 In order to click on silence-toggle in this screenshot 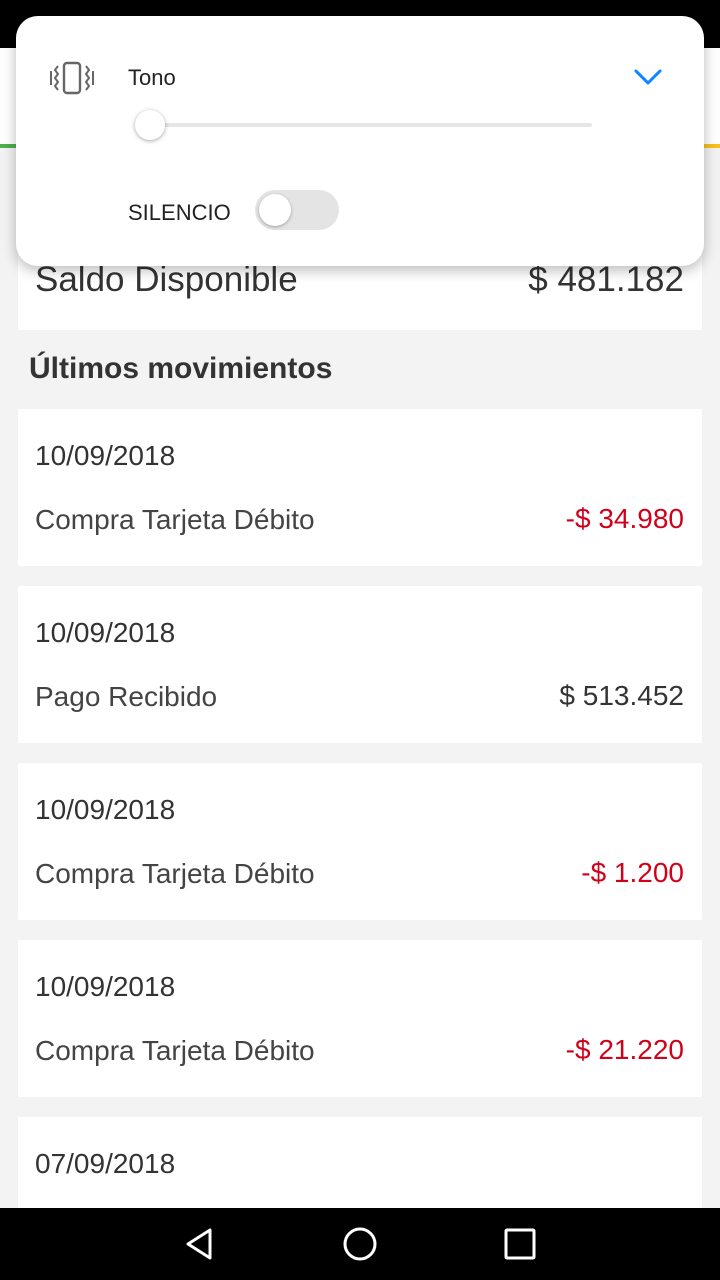, I will do `click(297, 210)`.